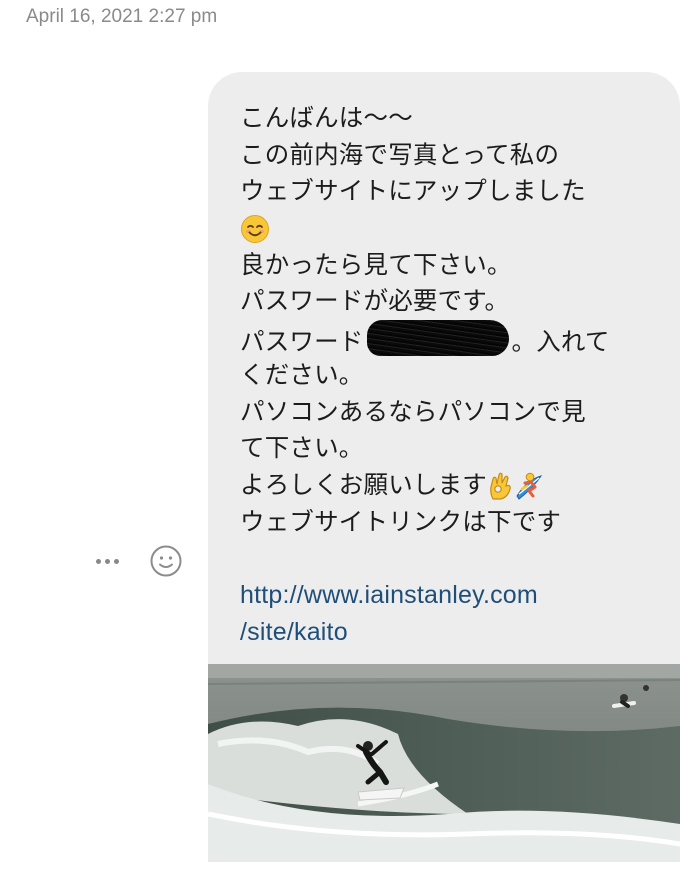  I want to click on password-label: パスワード, so click(302, 342).